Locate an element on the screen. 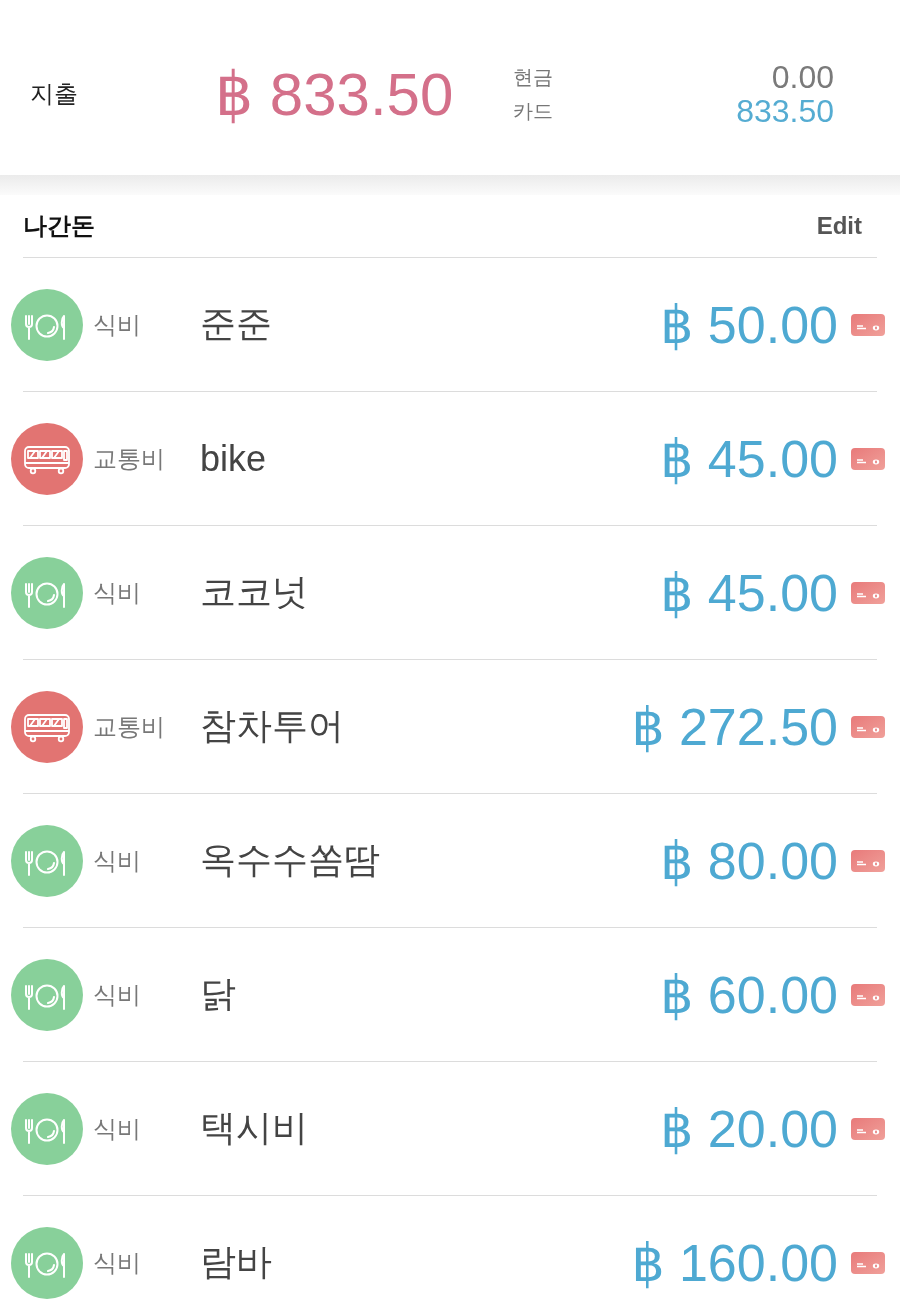 The width and height of the screenshot is (900, 1302). expense-name: 닭 is located at coordinates (218, 994).